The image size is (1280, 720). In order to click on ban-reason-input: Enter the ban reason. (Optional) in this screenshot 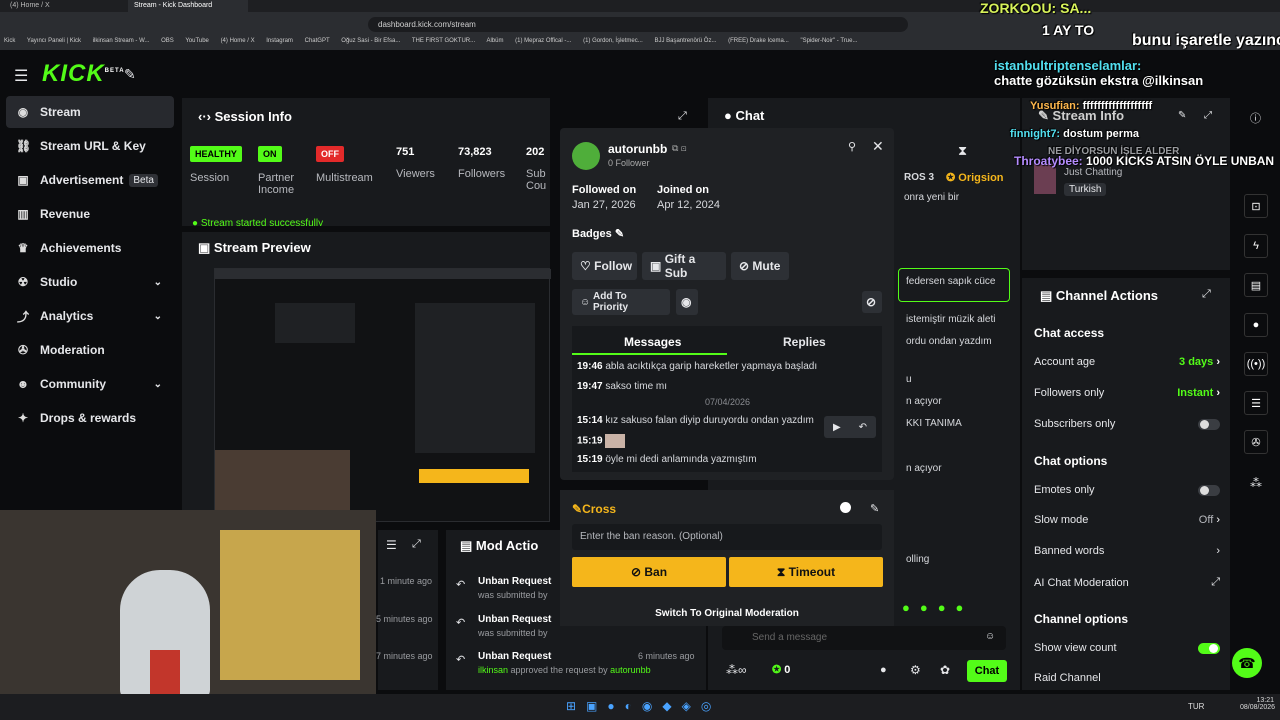, I will do `click(727, 537)`.